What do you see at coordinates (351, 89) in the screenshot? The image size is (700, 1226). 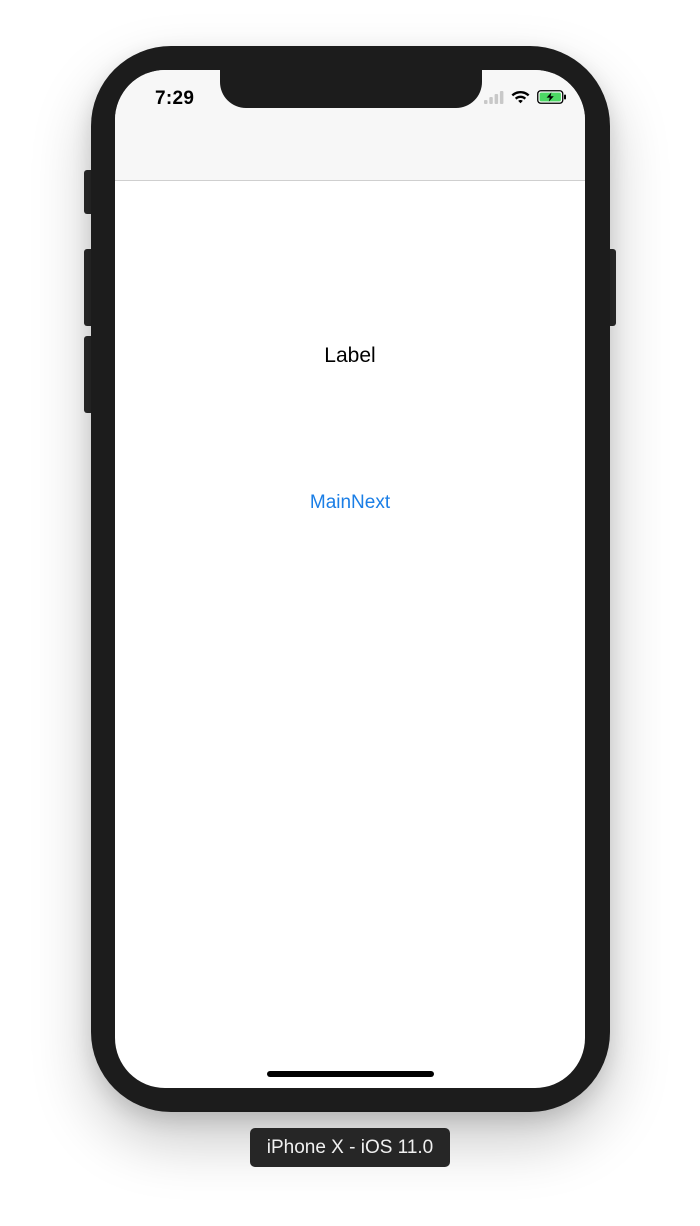 I see `notch` at bounding box center [351, 89].